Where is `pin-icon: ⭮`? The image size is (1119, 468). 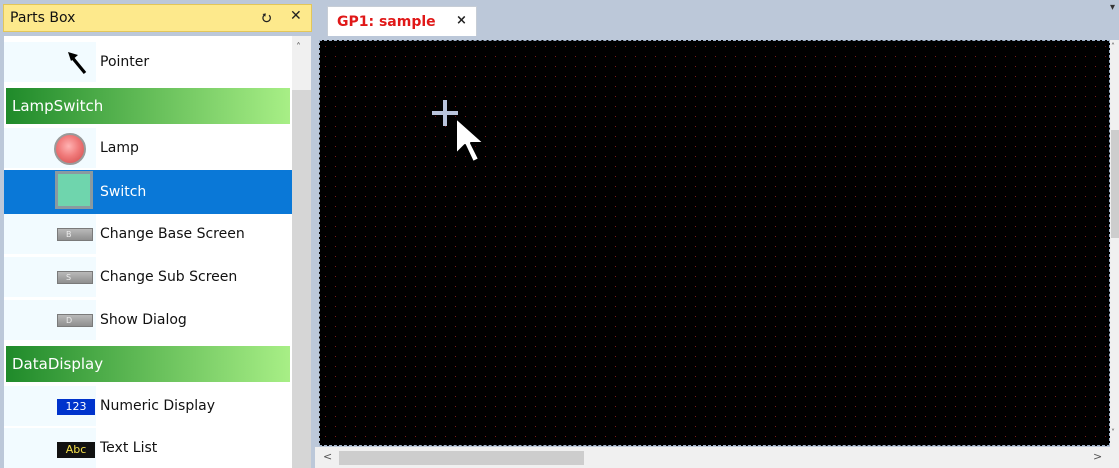
pin-icon: ⭮ is located at coordinates (266, 18).